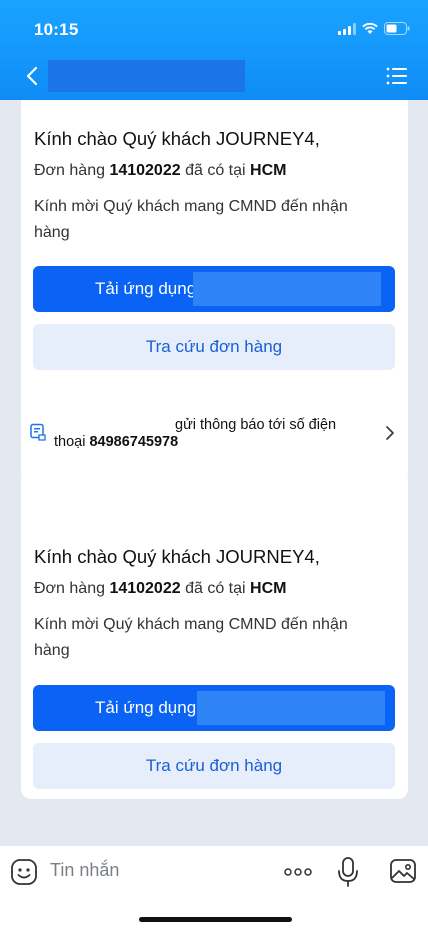  What do you see at coordinates (38, 432) in the screenshot?
I see `notice-document-icon` at bounding box center [38, 432].